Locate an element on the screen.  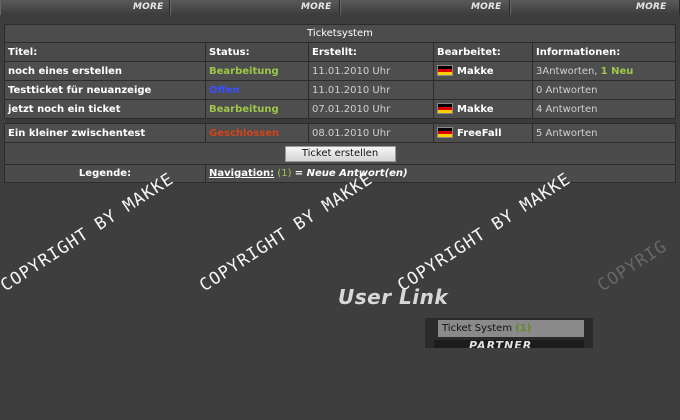
ticket-title-link: noch eines erstellen is located at coordinates (105, 71).